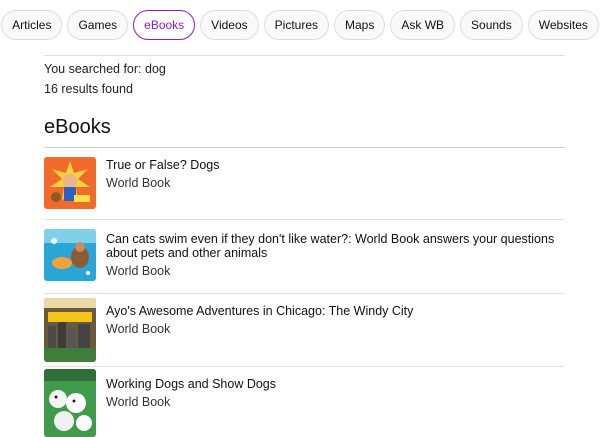 This screenshot has height=437, width=600. I want to click on section-title: eBooks, so click(77, 127).